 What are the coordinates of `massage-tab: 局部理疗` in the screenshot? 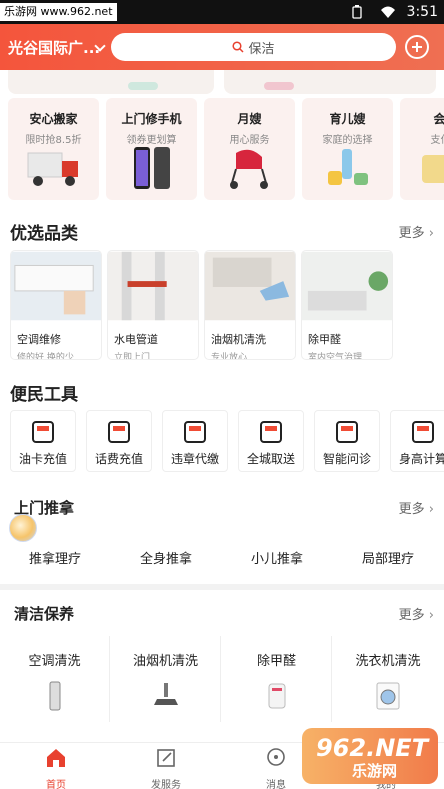 It's located at (388, 557).